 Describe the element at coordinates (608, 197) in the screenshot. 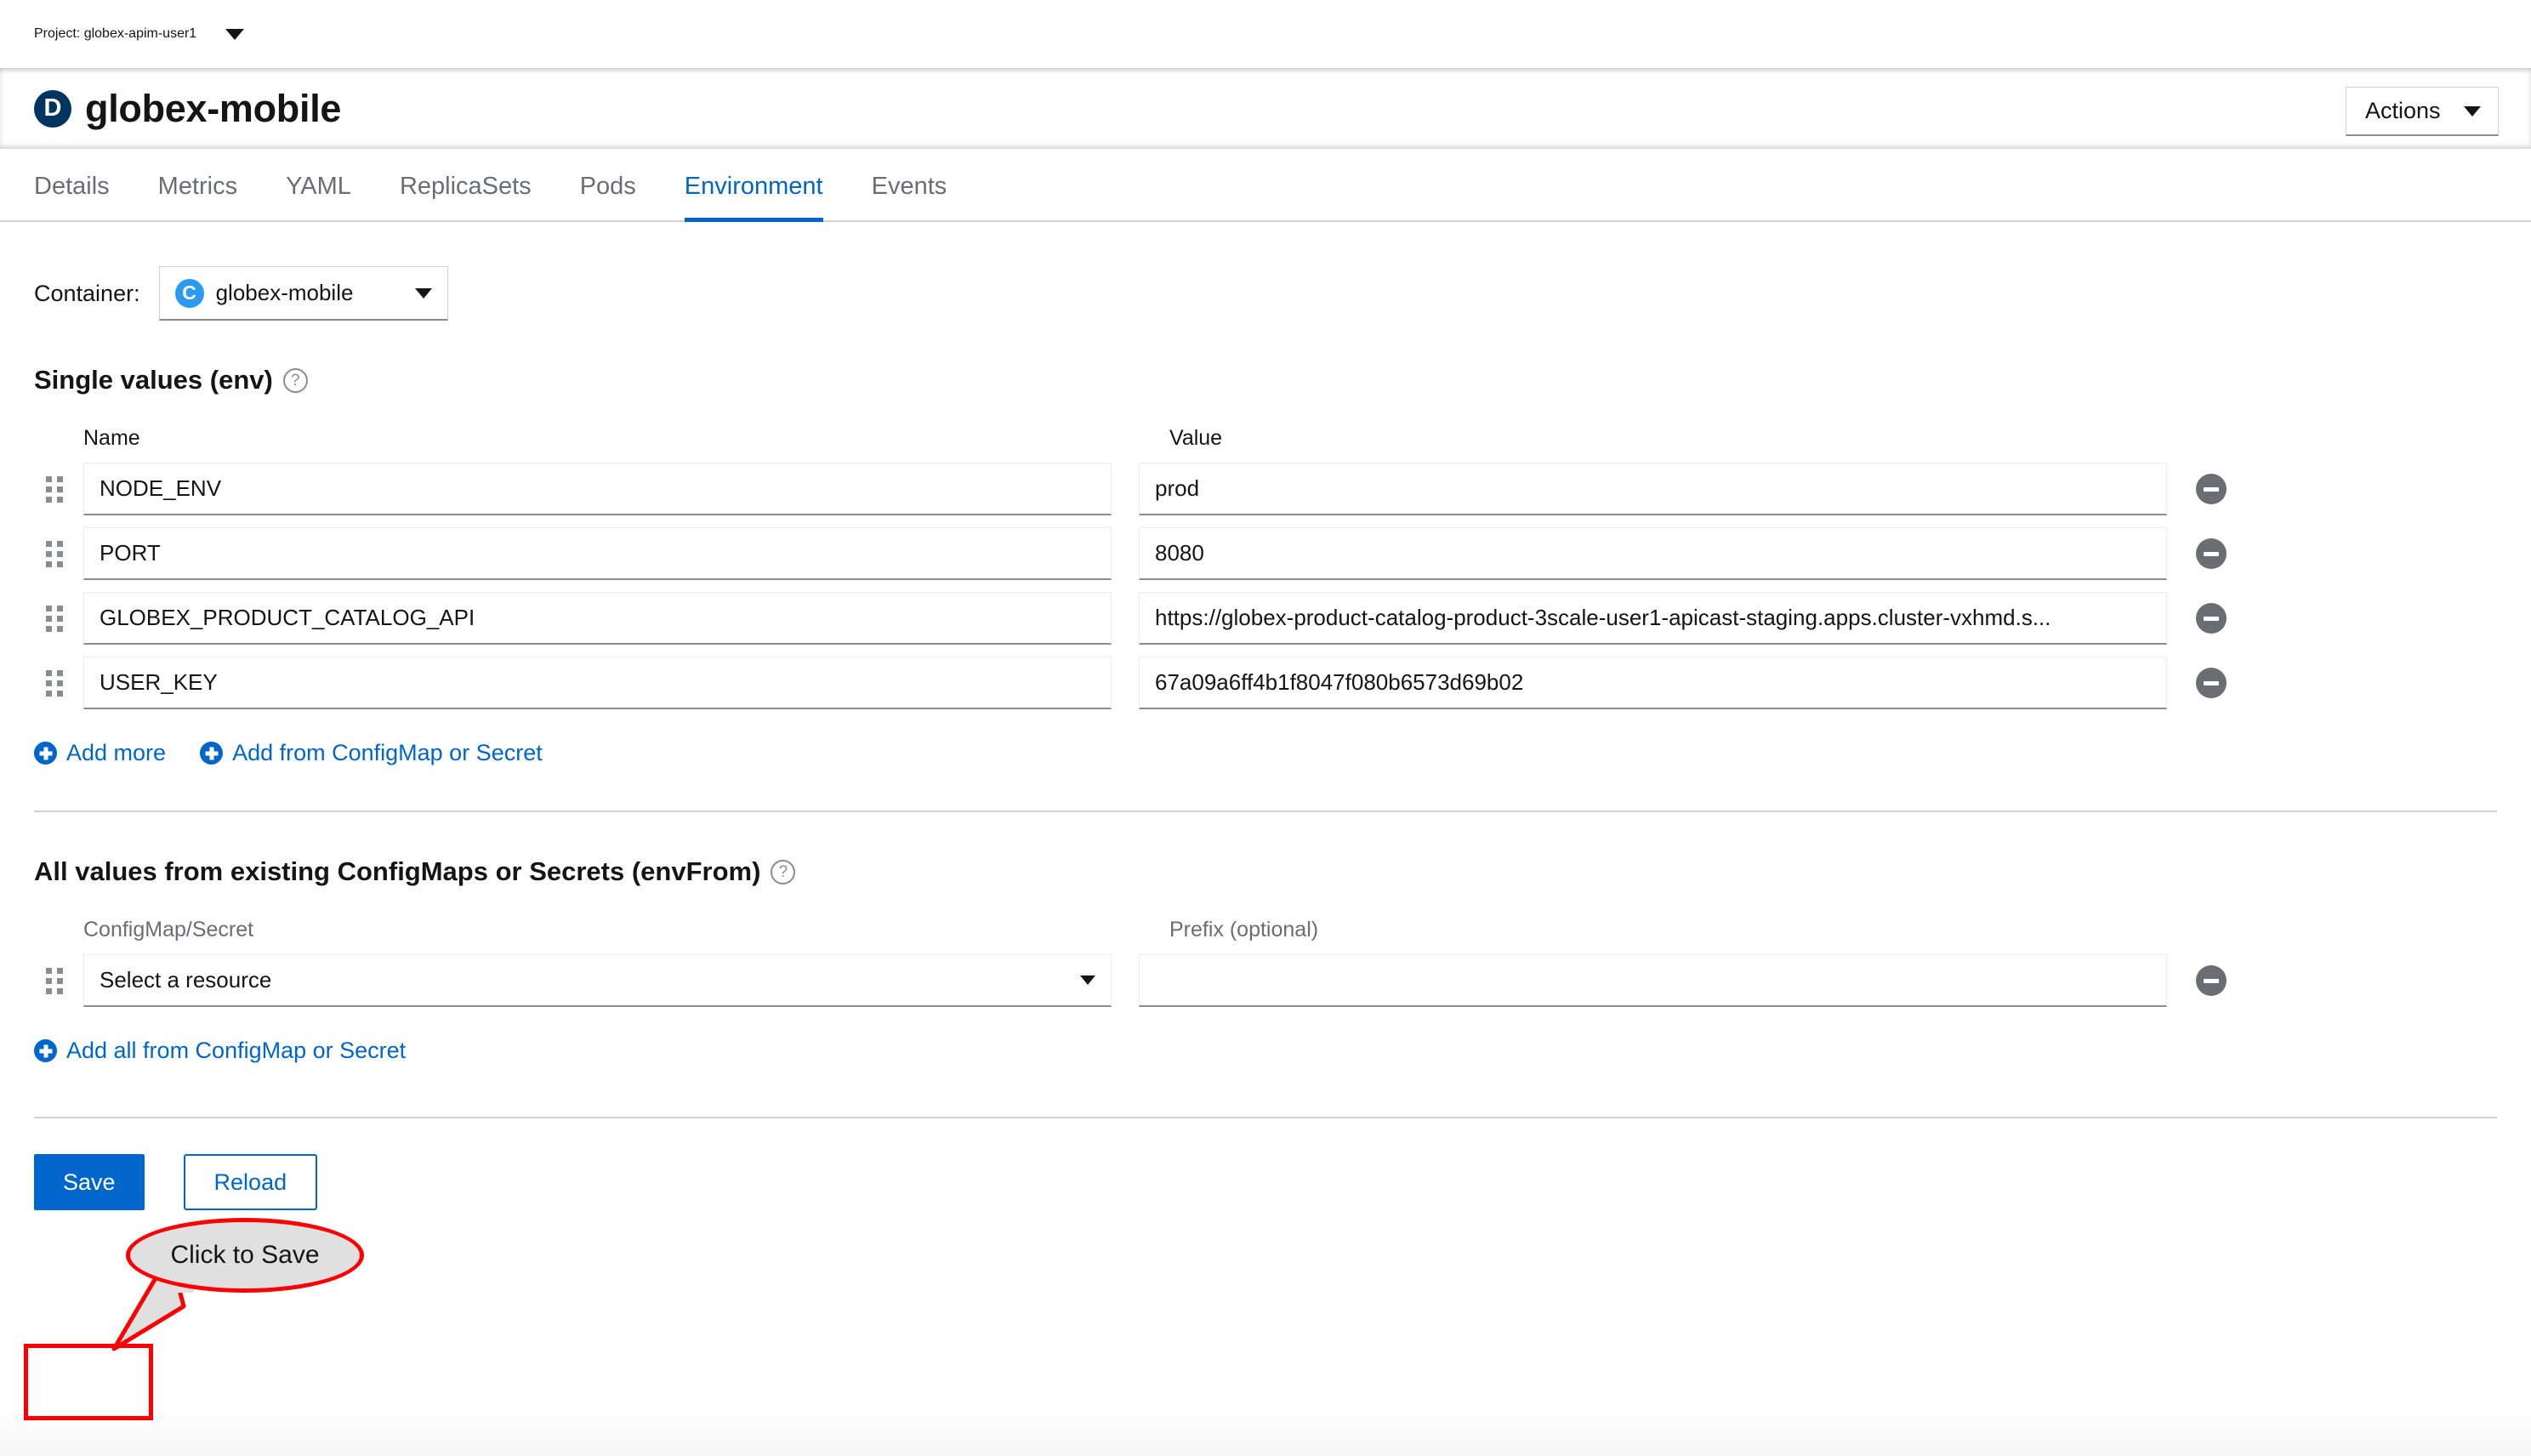

I see `tab-pods: Pods` at that location.